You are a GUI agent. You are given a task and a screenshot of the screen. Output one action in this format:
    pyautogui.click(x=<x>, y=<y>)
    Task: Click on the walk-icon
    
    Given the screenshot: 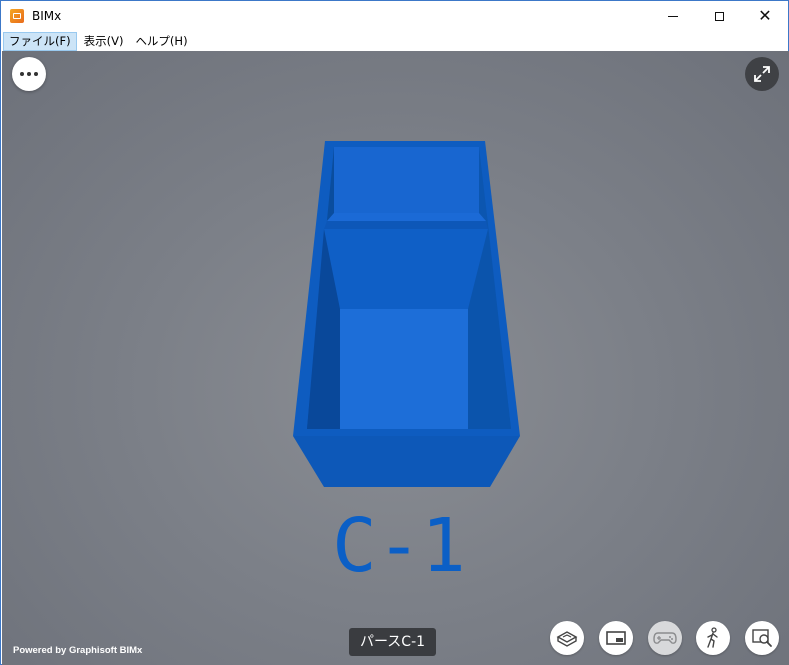 What is the action you would take?
    pyautogui.click(x=712, y=637)
    